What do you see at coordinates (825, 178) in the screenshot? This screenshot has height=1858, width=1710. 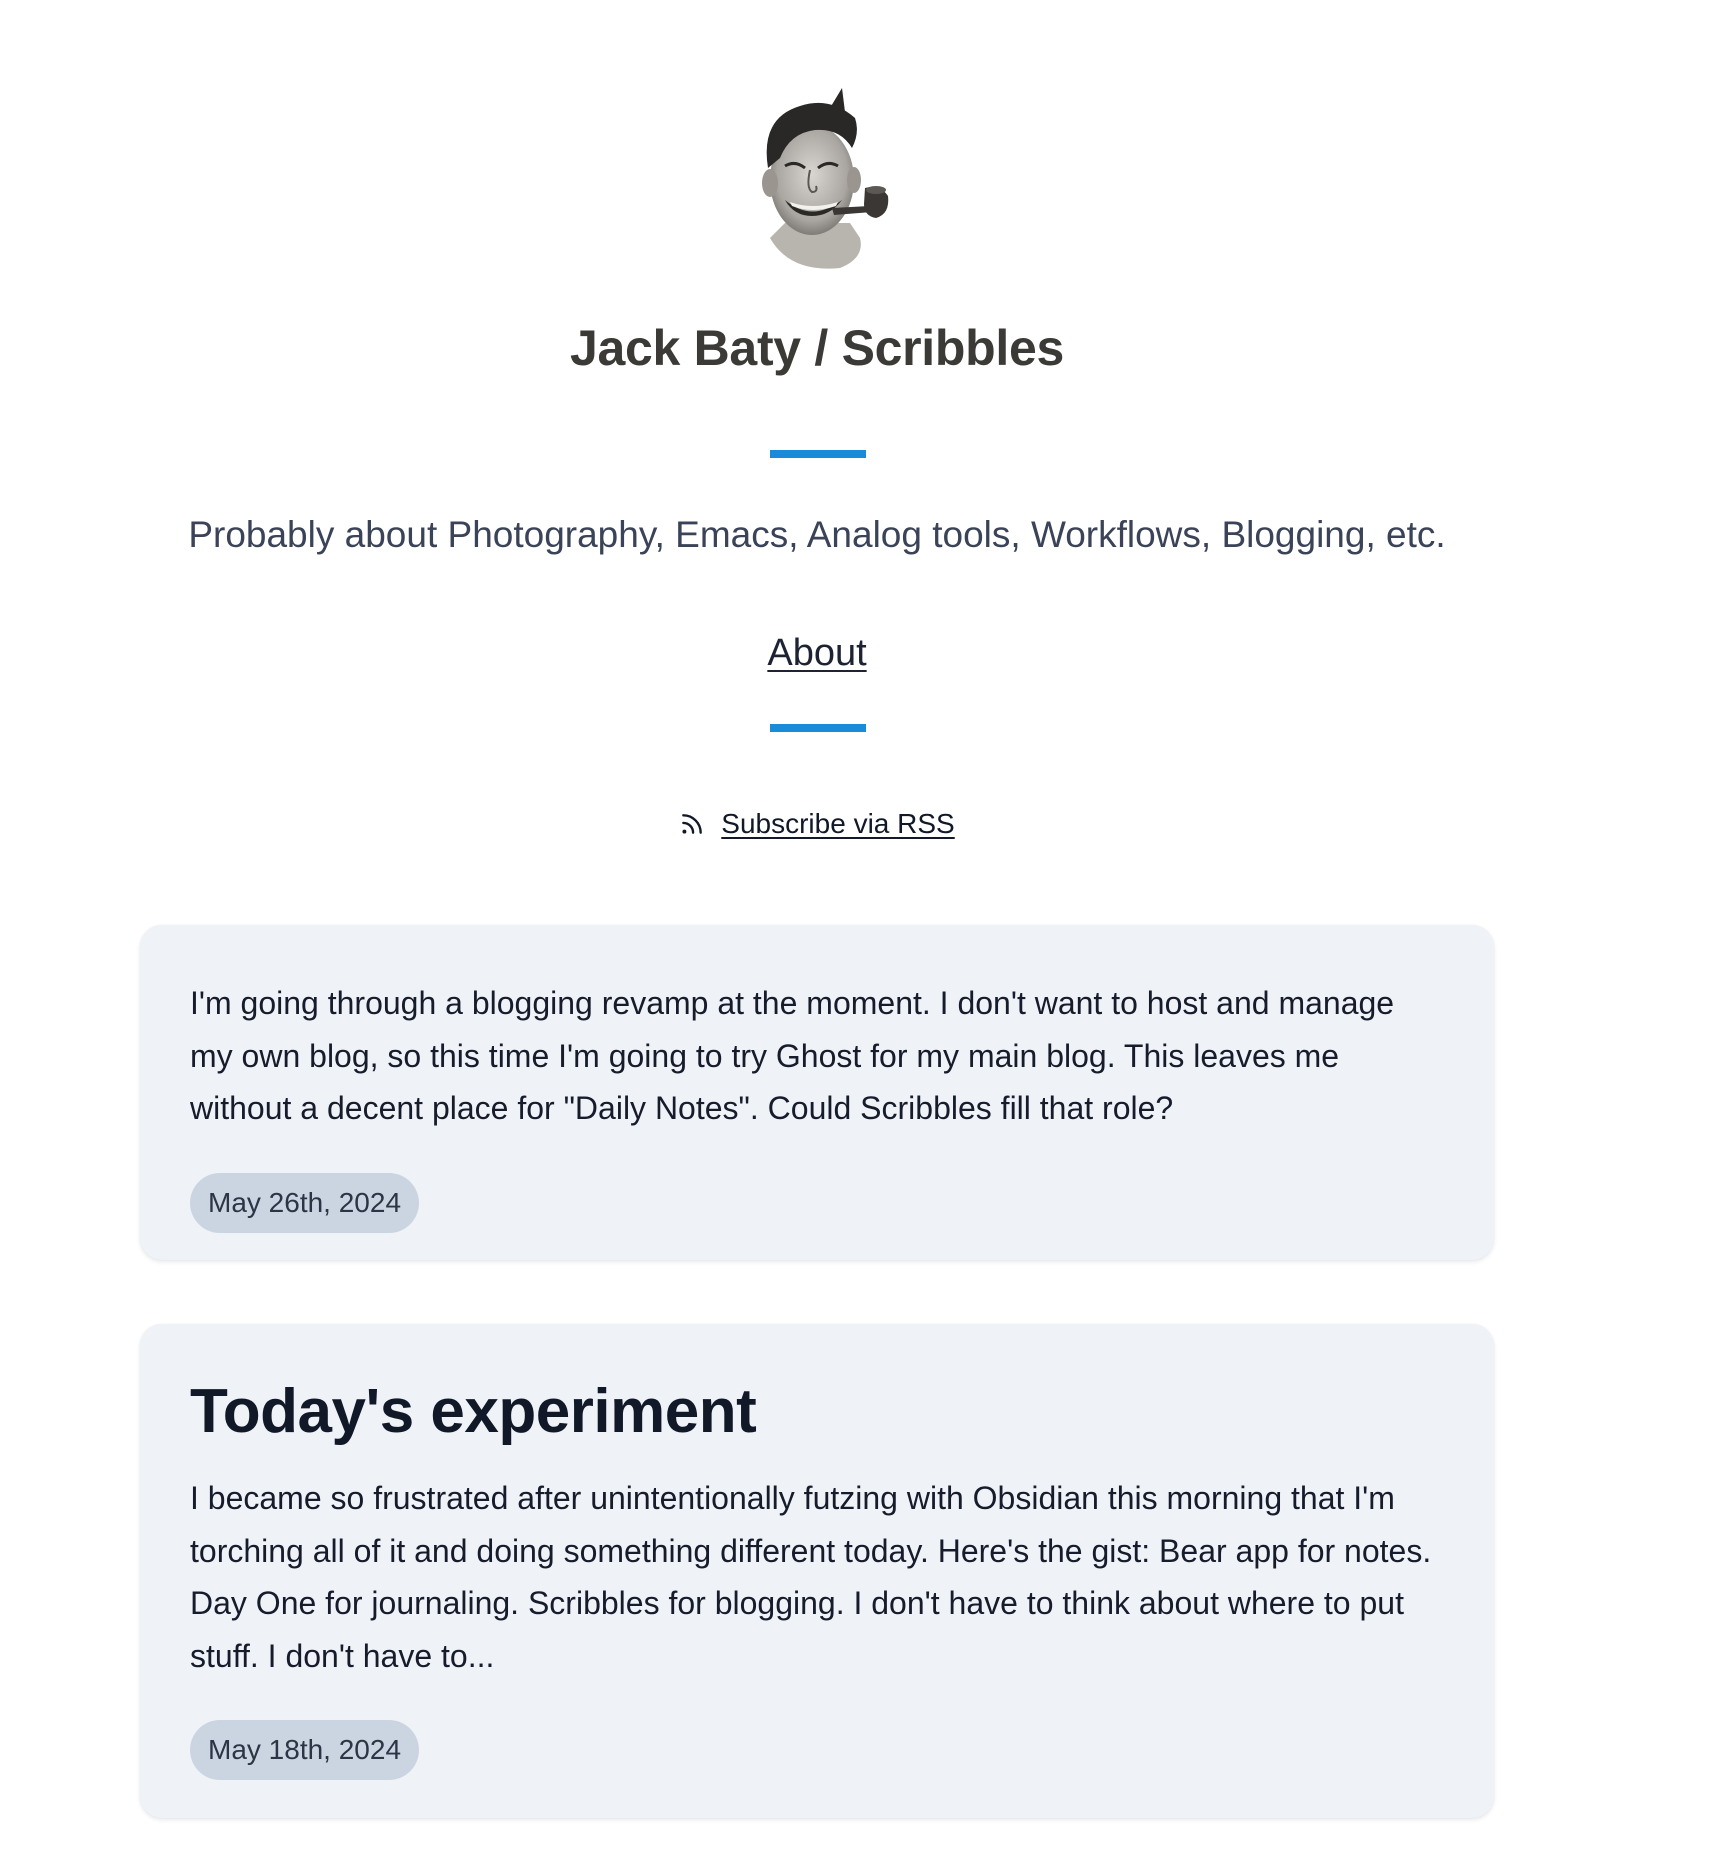 I see `avatar-photo` at bounding box center [825, 178].